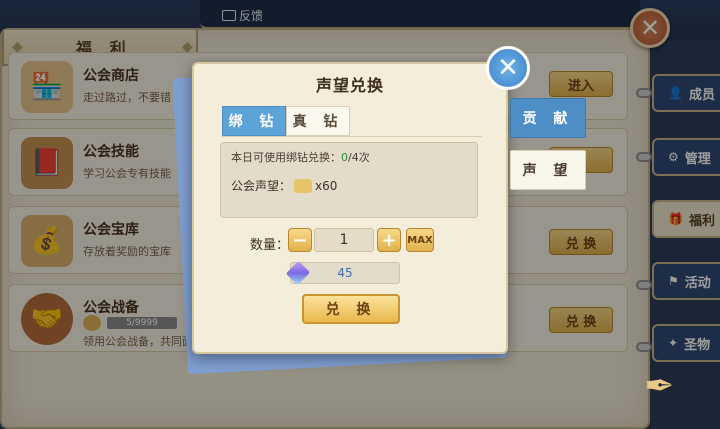 This screenshot has width=720, height=429. I want to click on dialog-title: 声望兑换, so click(349, 85).